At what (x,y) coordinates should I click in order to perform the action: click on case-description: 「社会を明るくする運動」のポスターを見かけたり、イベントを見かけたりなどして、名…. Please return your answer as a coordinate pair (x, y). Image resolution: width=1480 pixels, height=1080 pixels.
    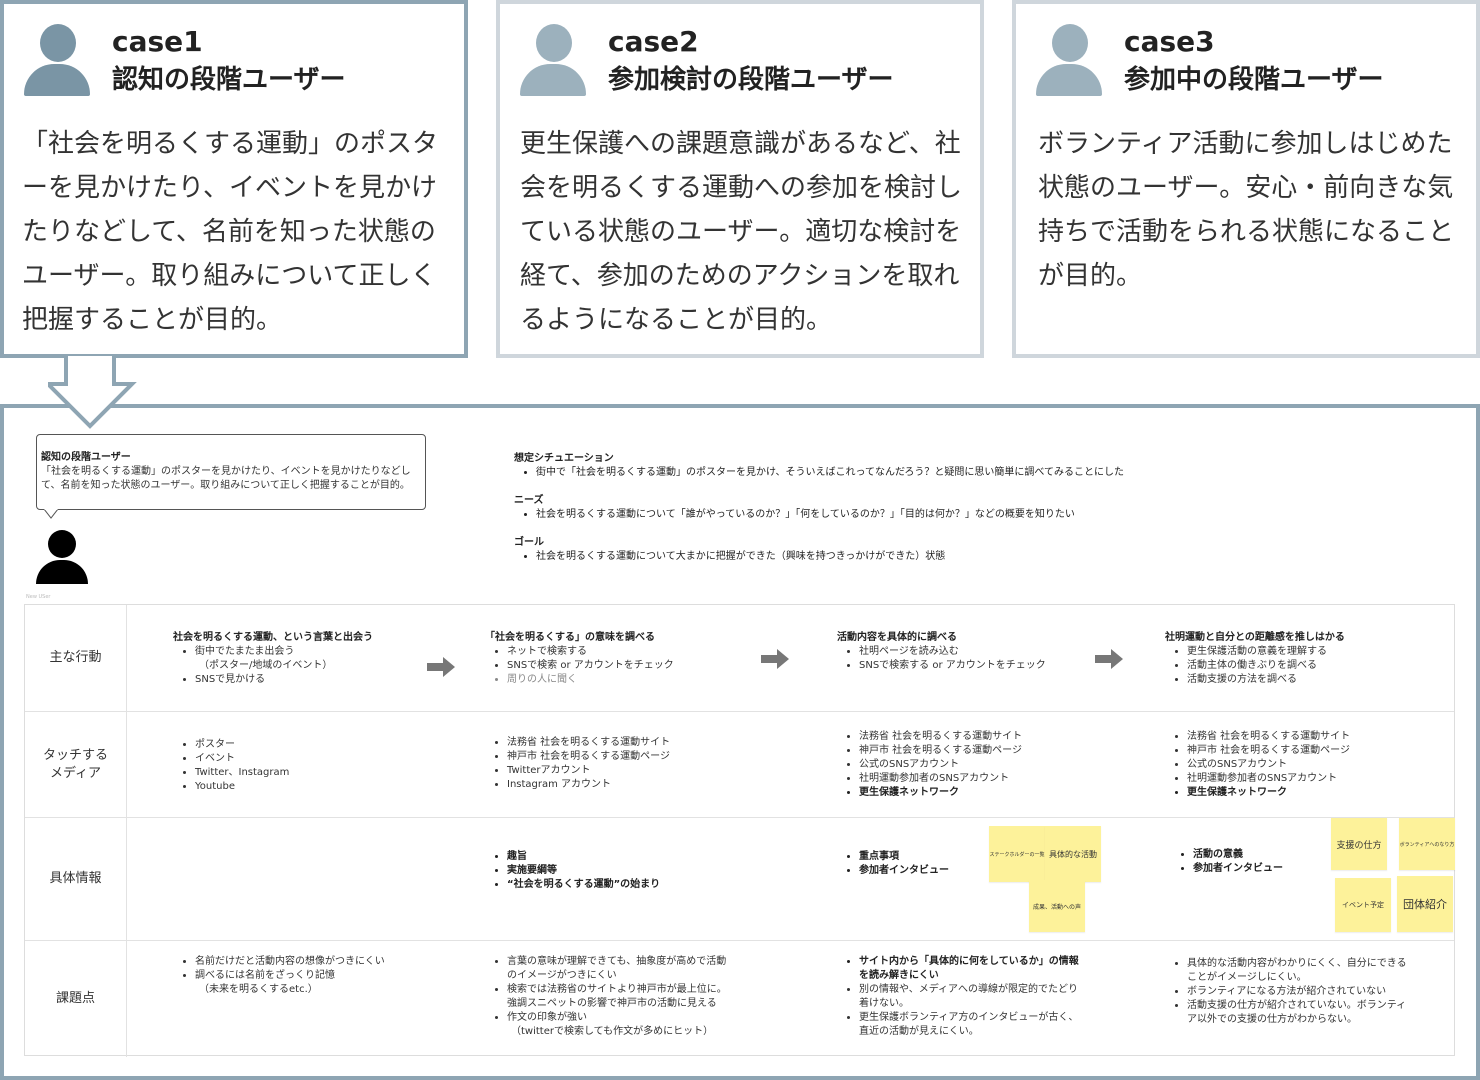
    Looking at the image, I should click on (230, 232).